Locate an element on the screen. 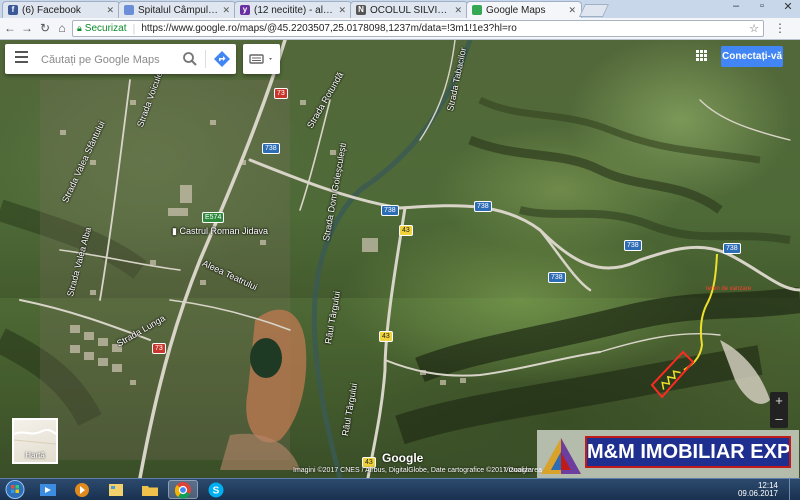  lake is located at coordinates (266, 358).